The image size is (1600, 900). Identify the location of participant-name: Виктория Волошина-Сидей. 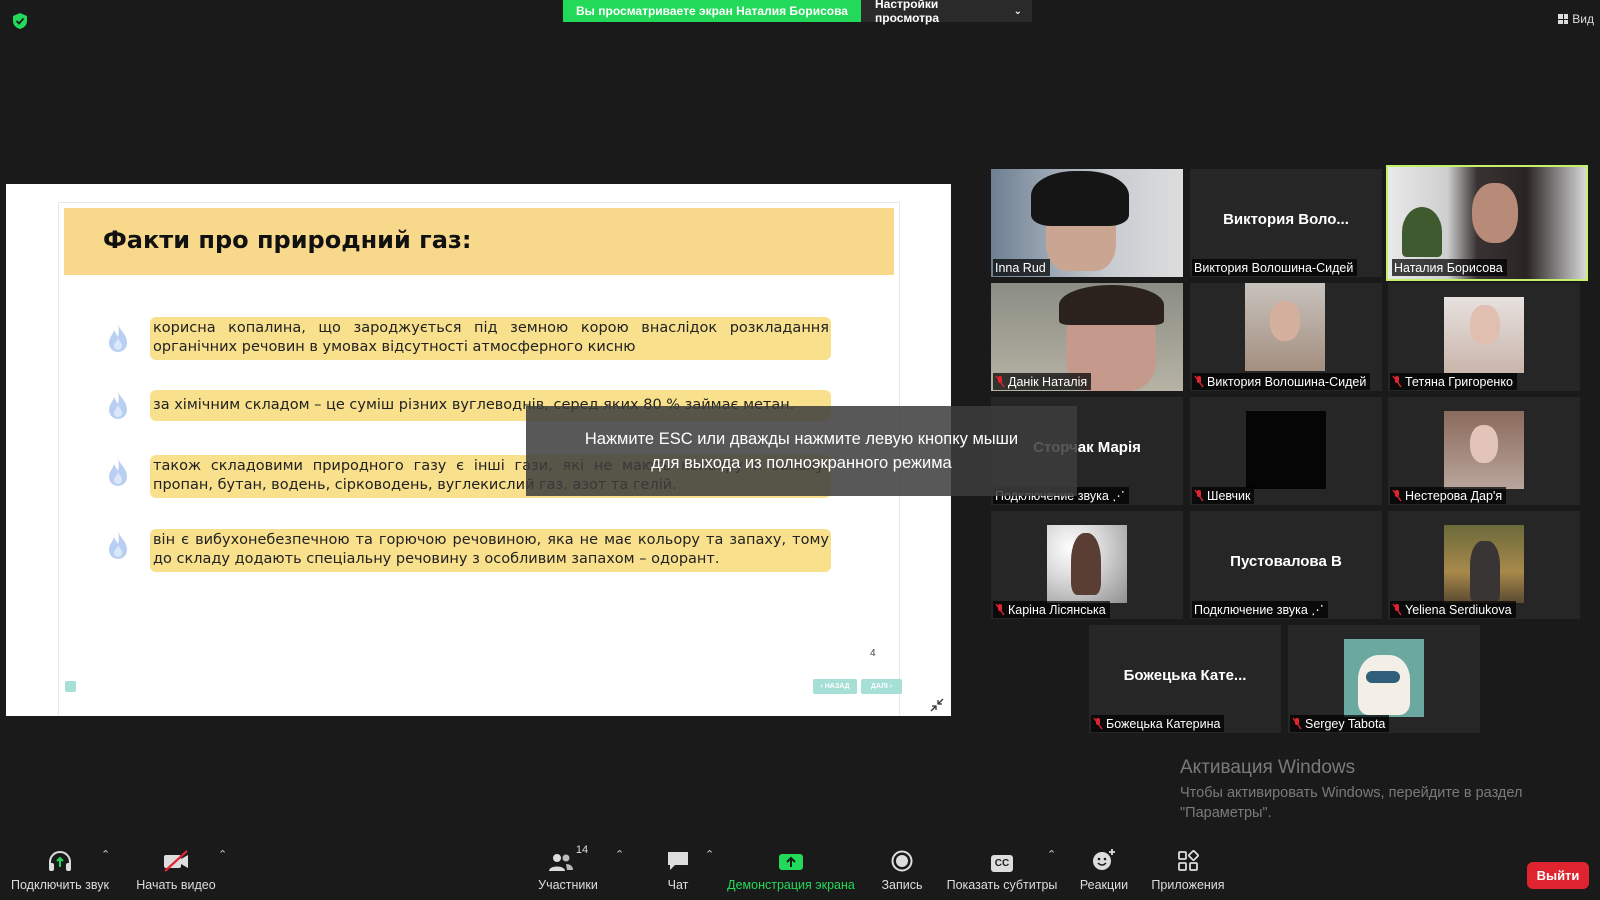
(1287, 381).